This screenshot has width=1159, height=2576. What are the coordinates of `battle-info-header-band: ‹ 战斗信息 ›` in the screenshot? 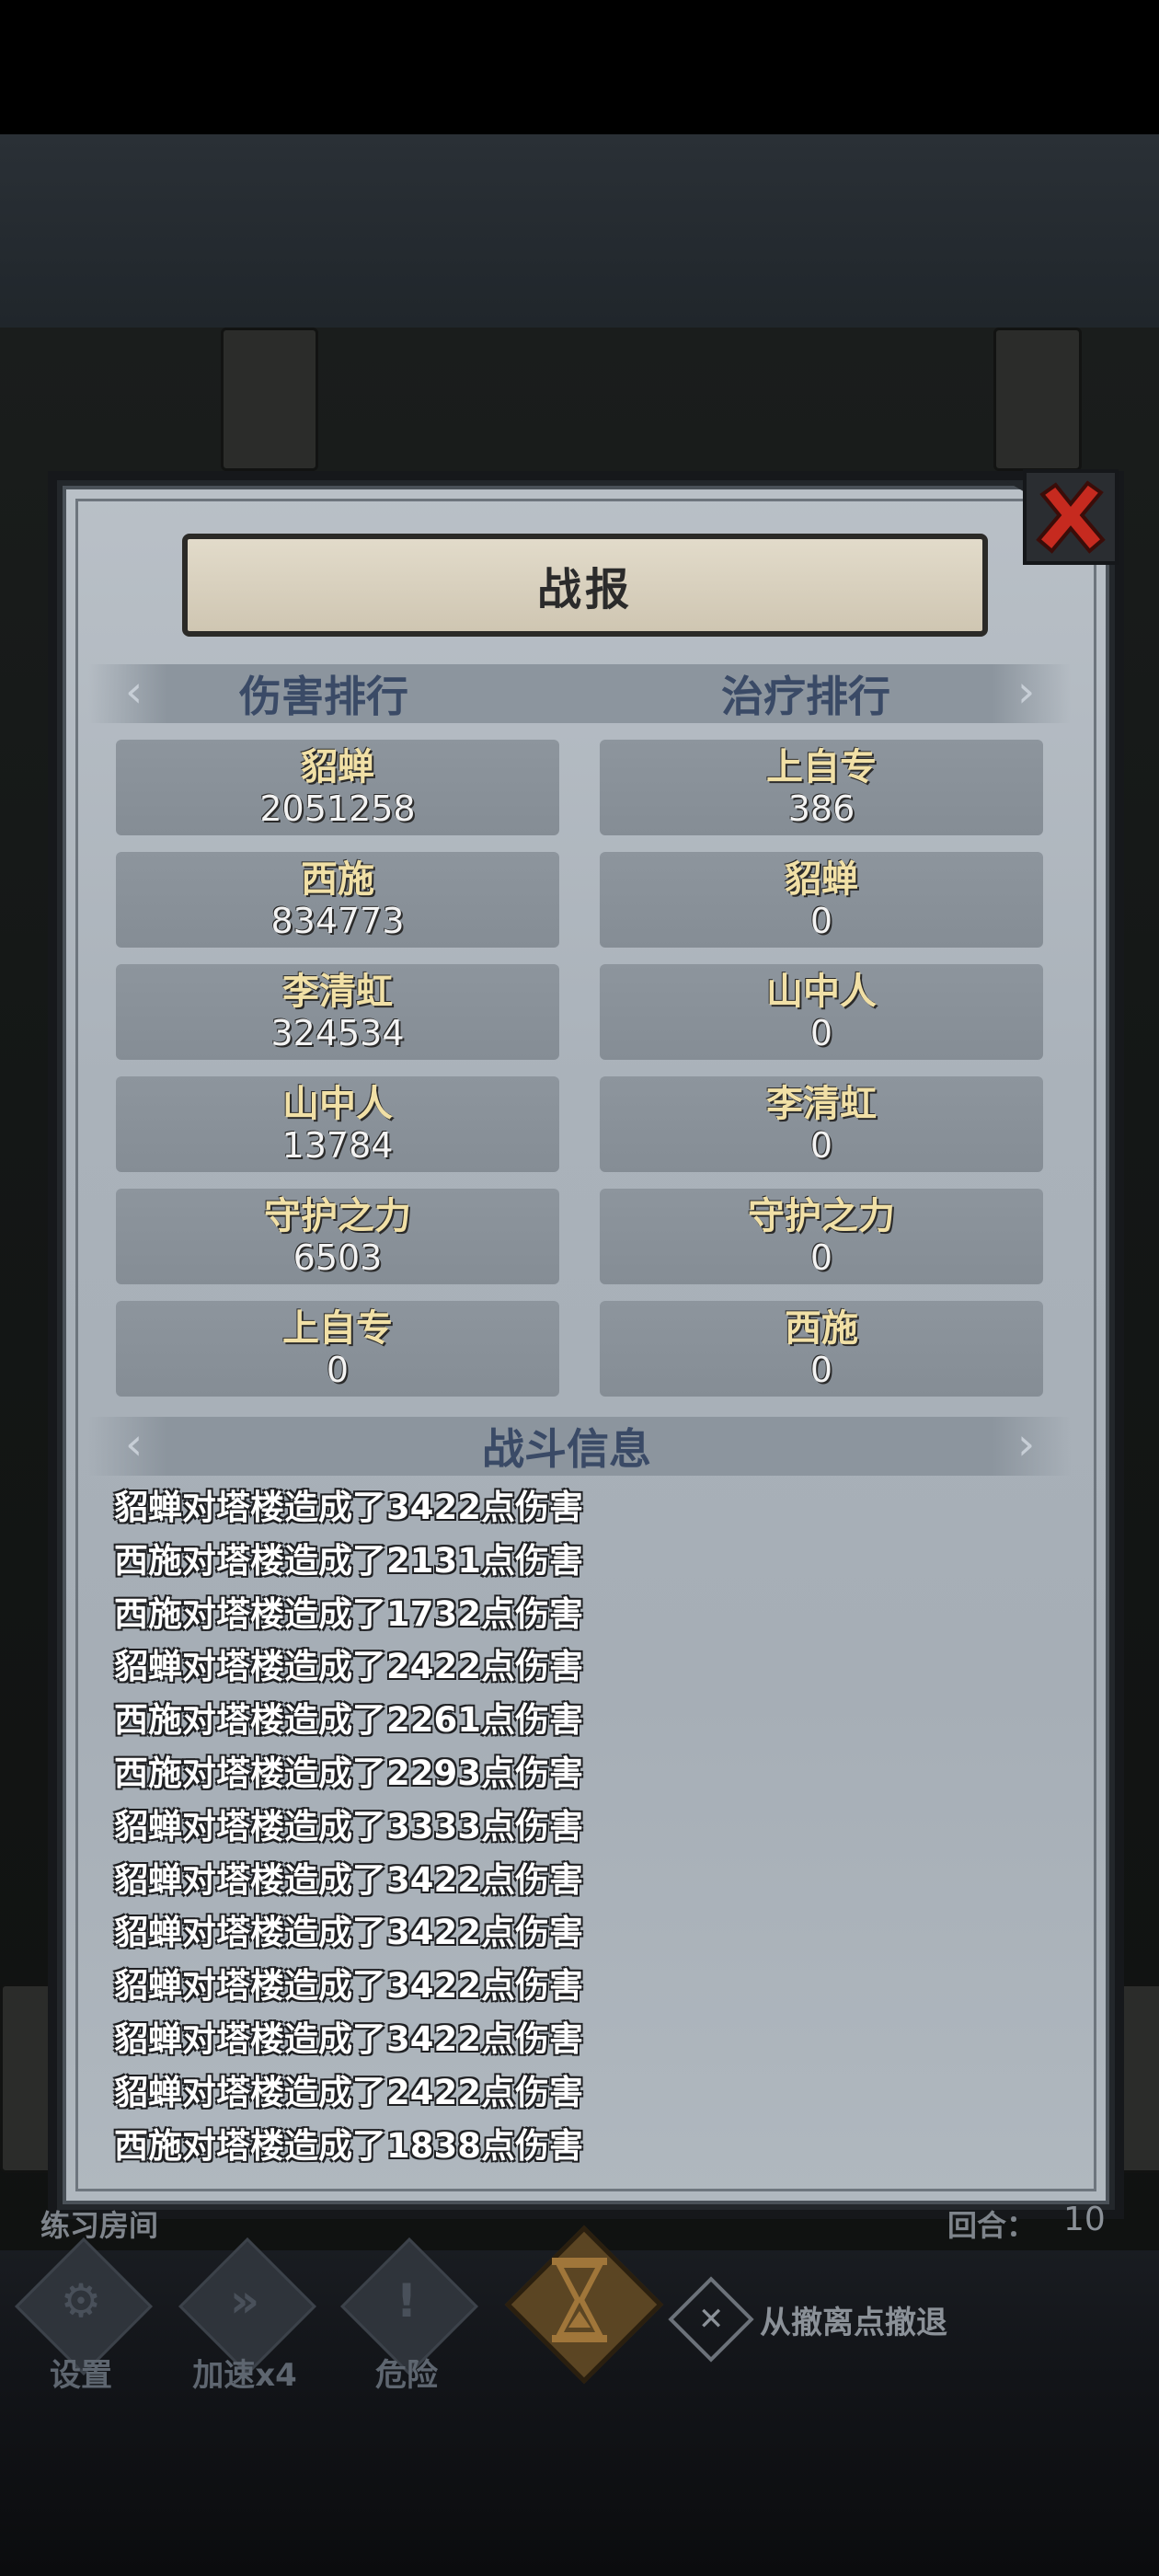 It's located at (579, 1446).